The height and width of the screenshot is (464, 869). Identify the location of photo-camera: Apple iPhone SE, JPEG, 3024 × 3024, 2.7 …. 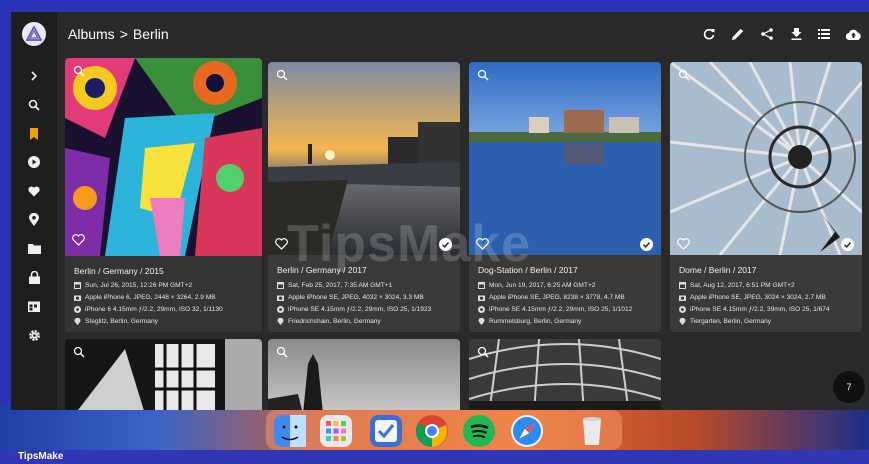
(752, 297).